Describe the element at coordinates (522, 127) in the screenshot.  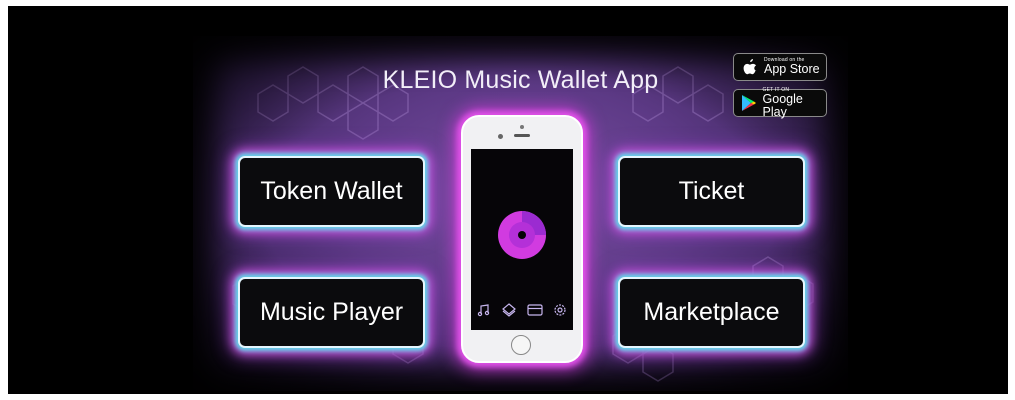
I see `phone-sensor` at that location.